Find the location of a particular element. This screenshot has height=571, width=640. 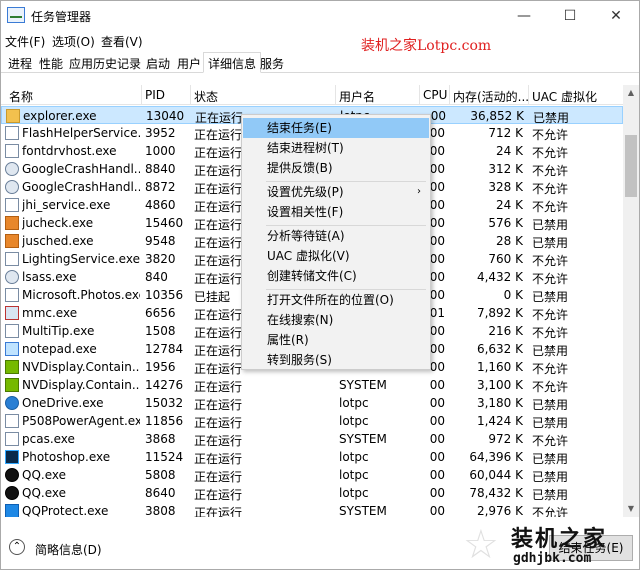

menu-item-set-priority: 设置优先级(P) › is located at coordinates (336, 192).